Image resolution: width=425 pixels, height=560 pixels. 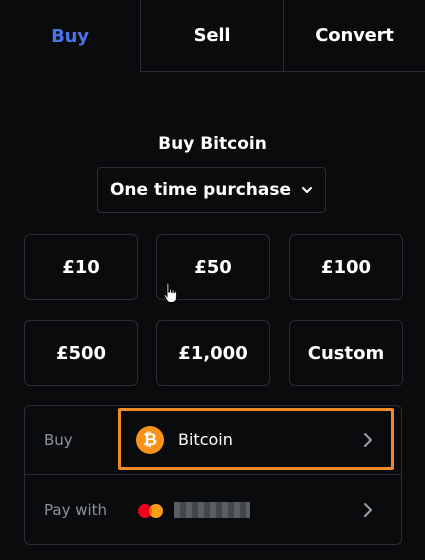 I want to click on purchase-type-dropdown: One time purchase, so click(x=211, y=190).